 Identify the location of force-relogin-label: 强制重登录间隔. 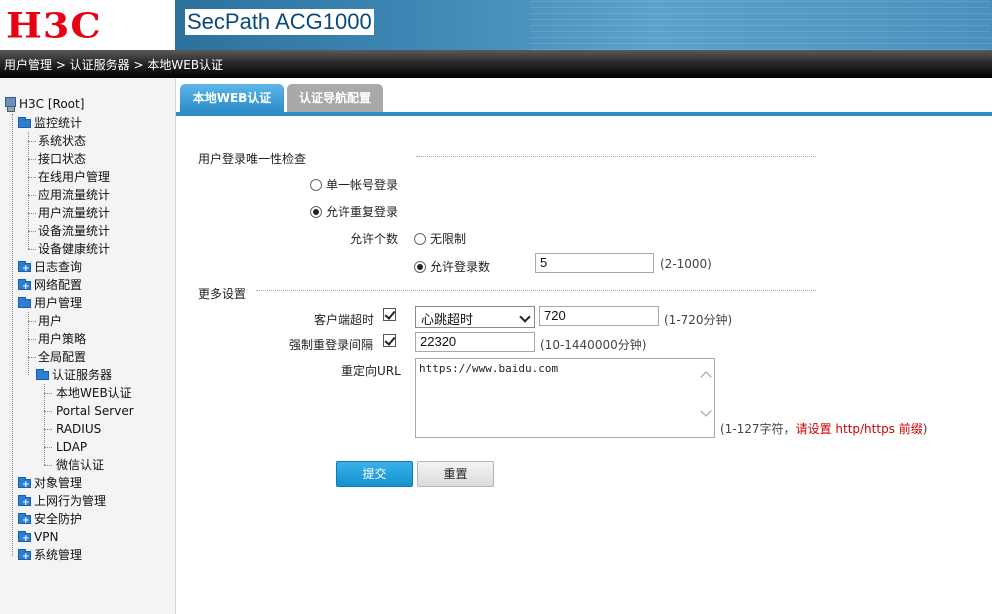
(331, 345).